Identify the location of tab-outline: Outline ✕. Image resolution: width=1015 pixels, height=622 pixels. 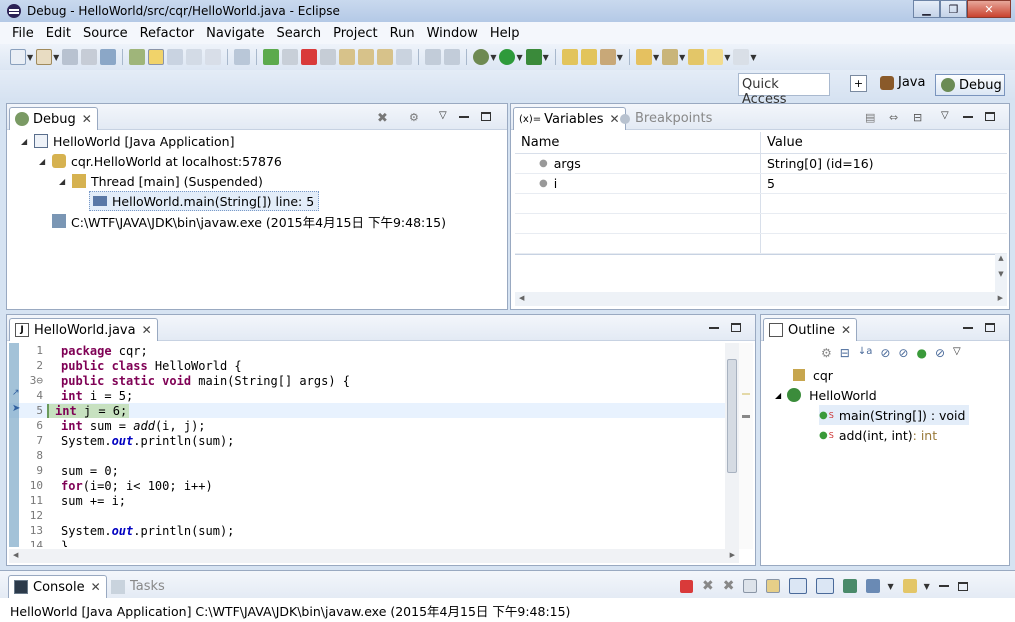
(810, 329).